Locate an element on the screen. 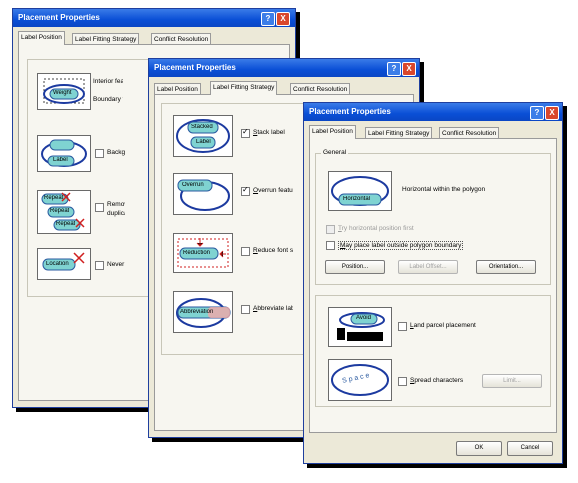  overrun-text: Overrun is located at coordinates (193, 185).